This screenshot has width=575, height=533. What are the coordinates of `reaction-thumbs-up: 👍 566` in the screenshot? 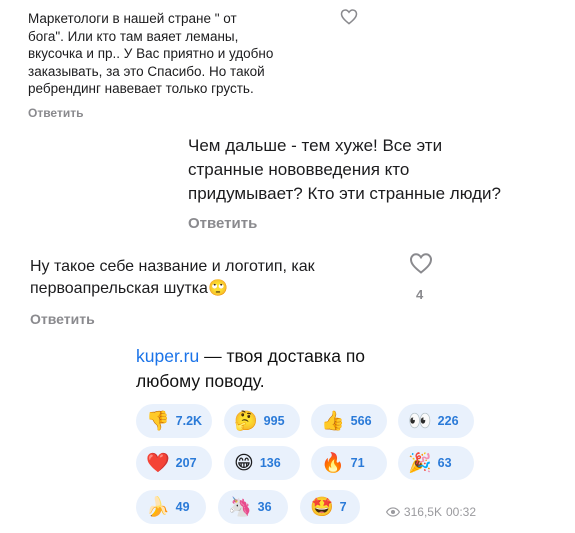 It's located at (349, 421).